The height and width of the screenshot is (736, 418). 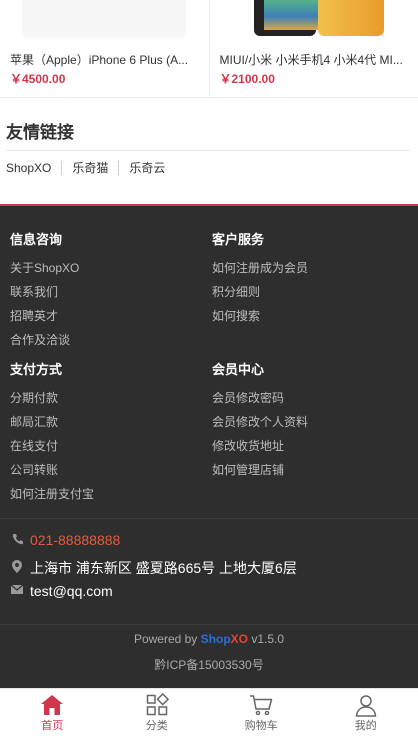 What do you see at coordinates (365, 726) in the screenshot?
I see `tab-label: 我的` at bounding box center [365, 726].